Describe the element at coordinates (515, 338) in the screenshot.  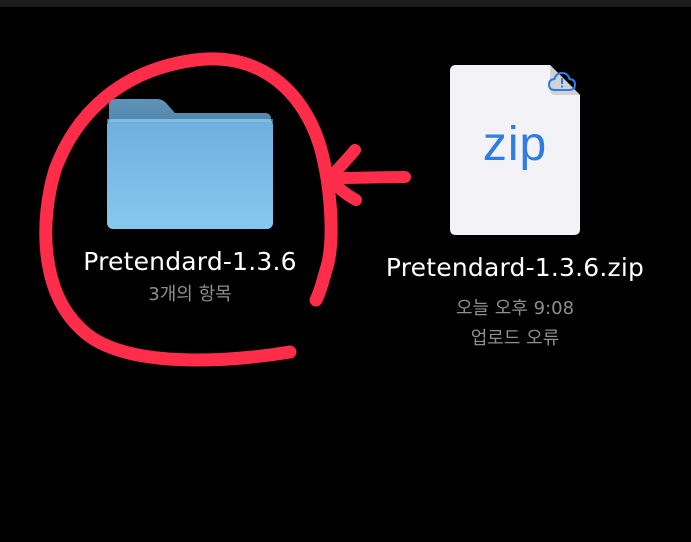
I see `zip-upload-status: 업로드 오류` at that location.